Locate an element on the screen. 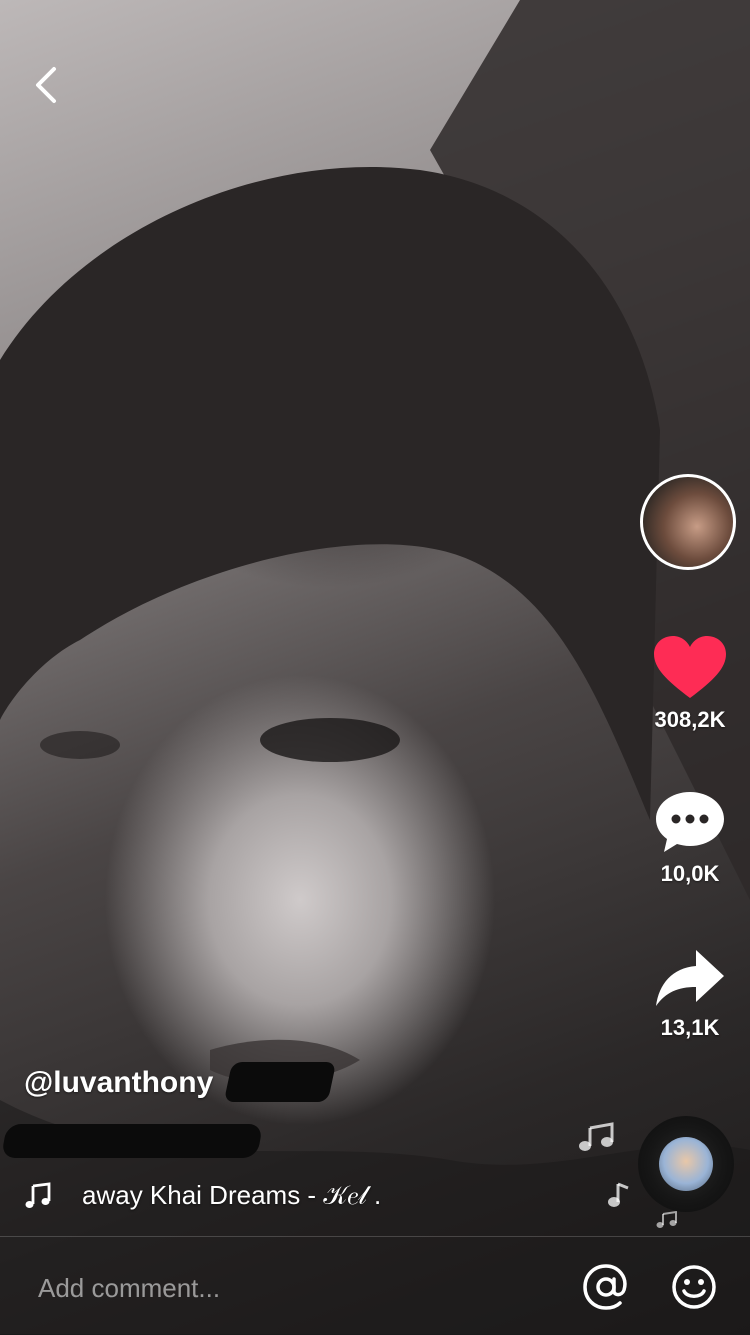 The height and width of the screenshot is (1335, 750). like-count: 308,2K is located at coordinates (690, 719).